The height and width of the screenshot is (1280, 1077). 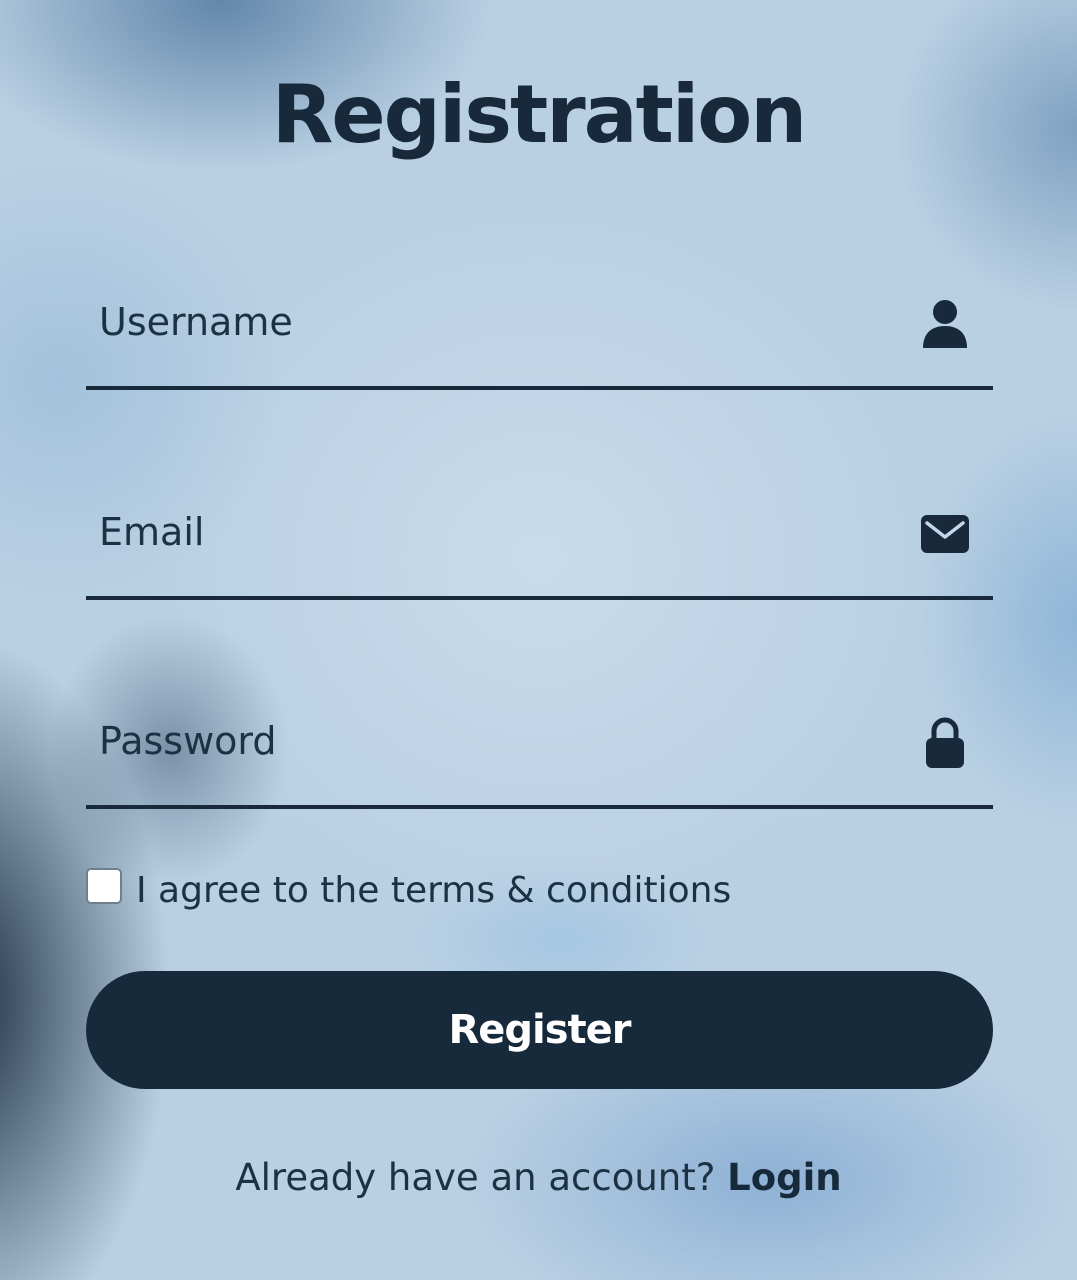 I want to click on email-input, so click(x=502, y=532).